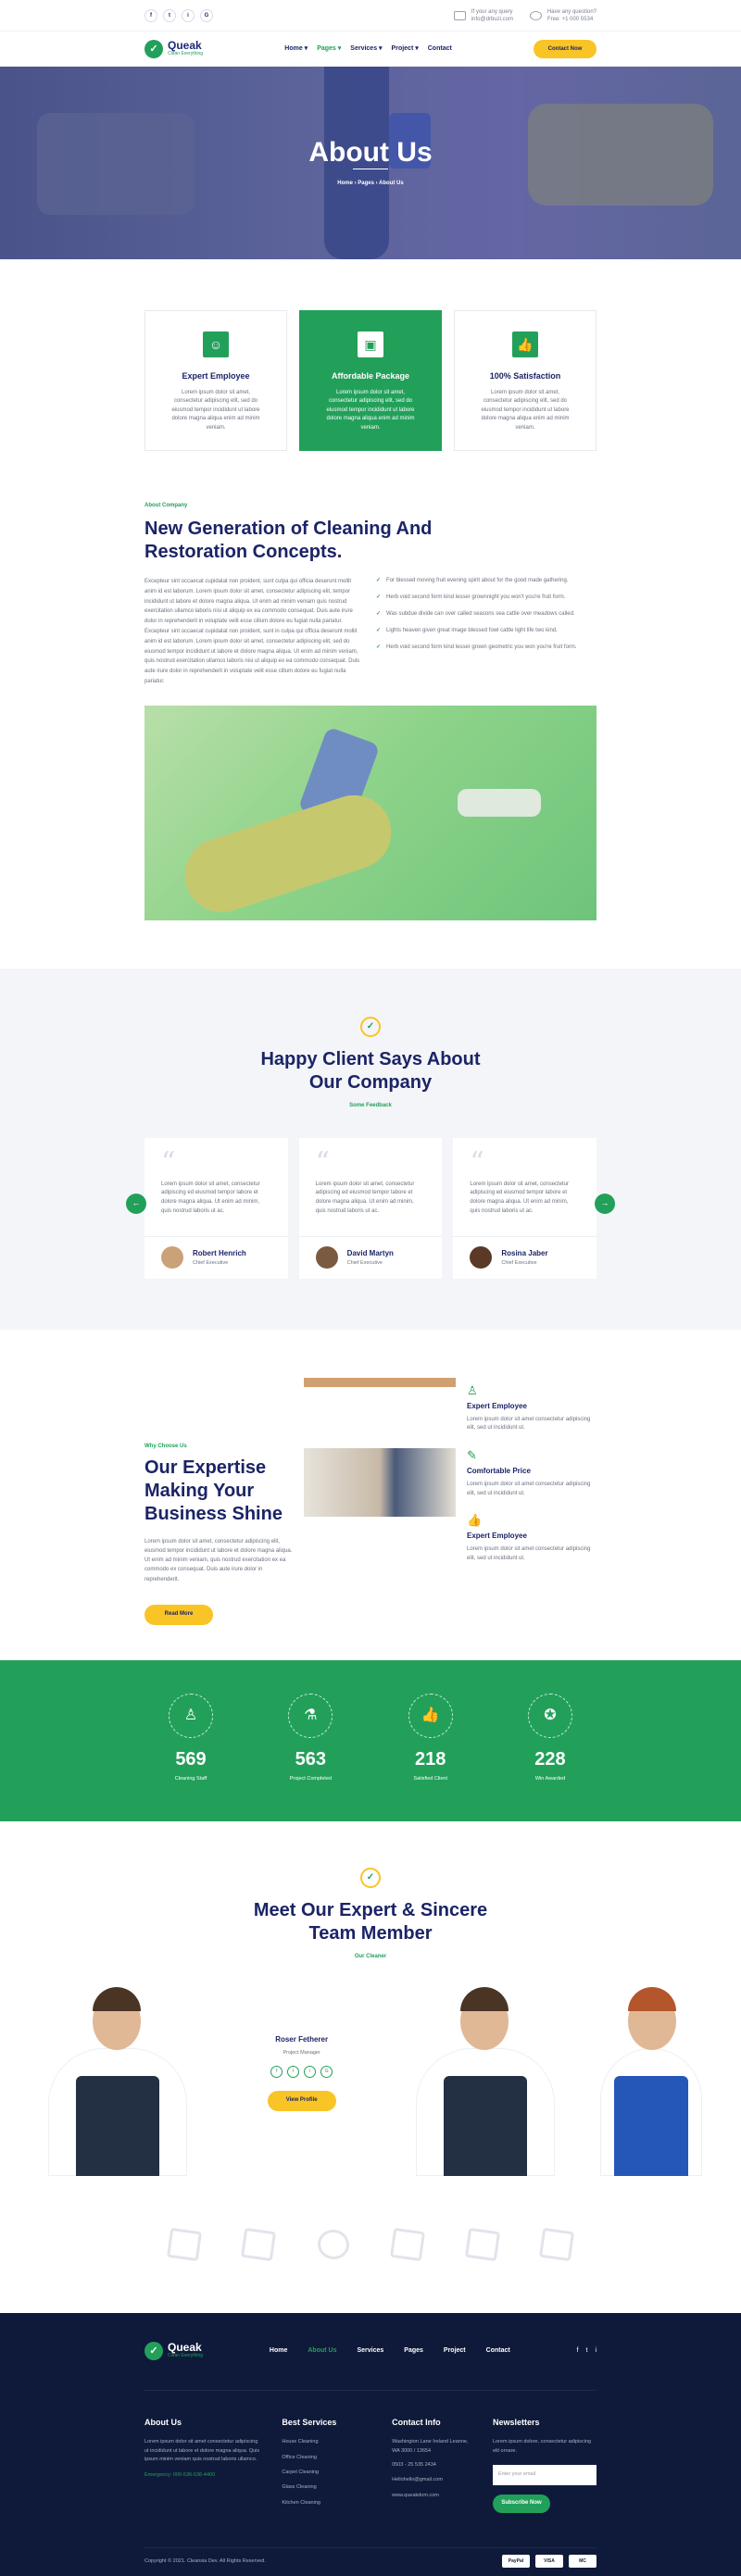  Describe the element at coordinates (605, 1204) in the screenshot. I see `next-arrow-icon: →` at that location.